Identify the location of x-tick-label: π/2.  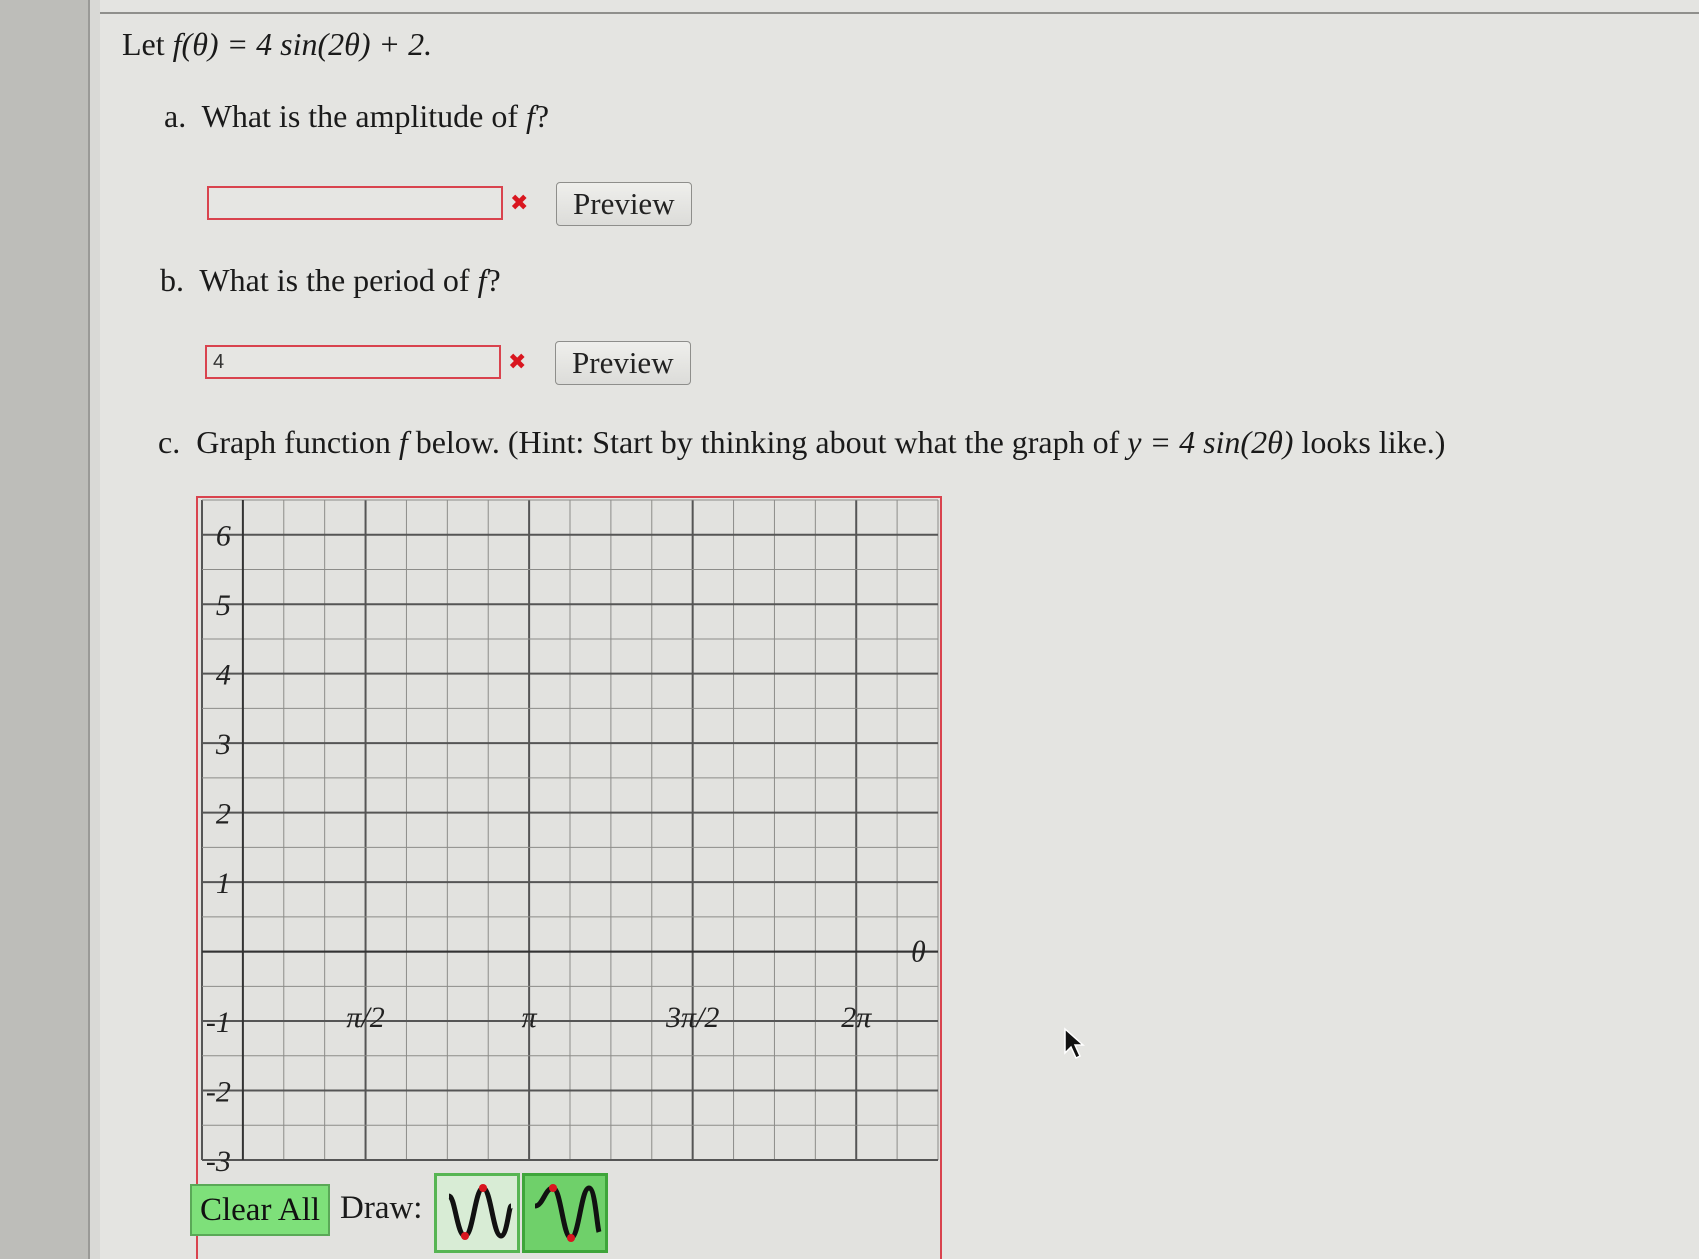
(365, 1017).